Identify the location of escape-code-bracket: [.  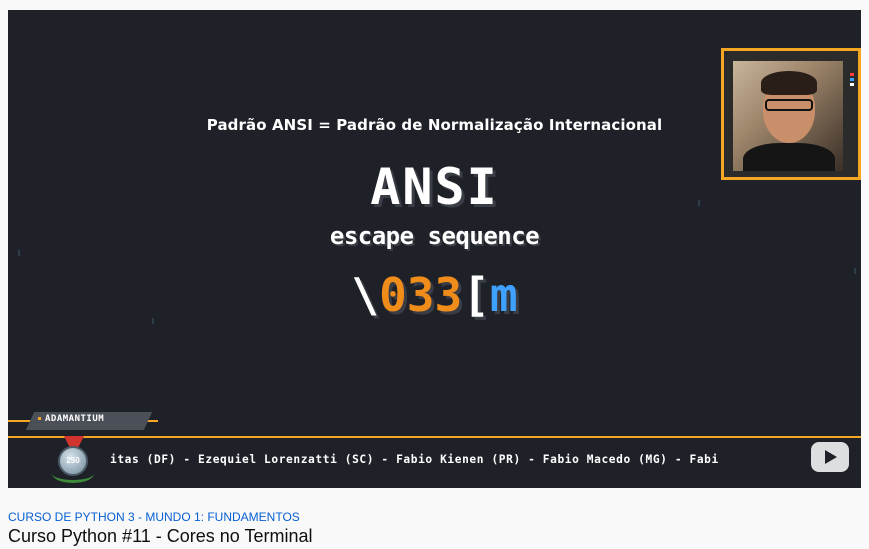
(476, 295).